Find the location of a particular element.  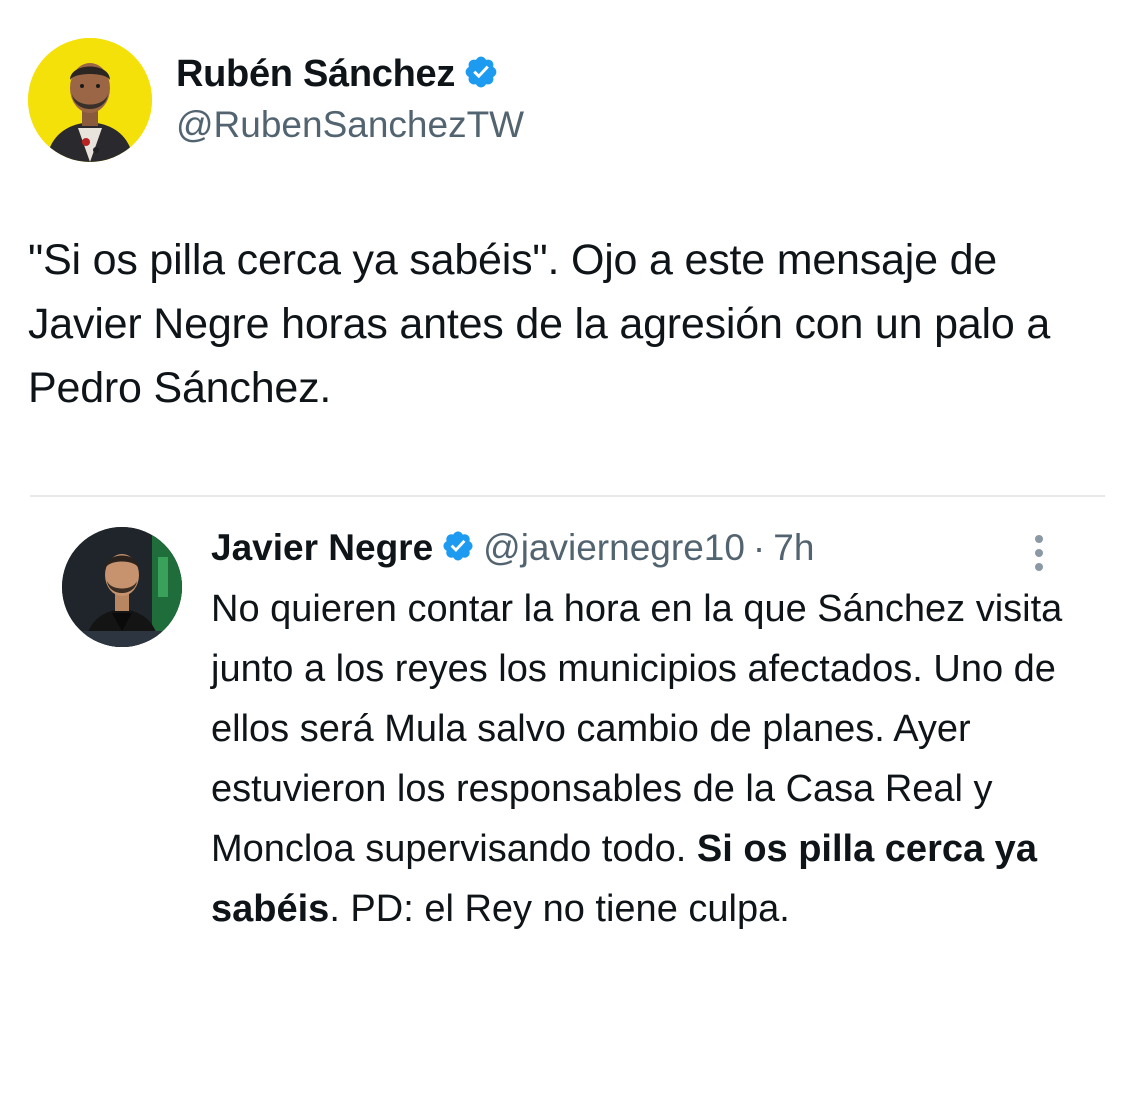

quoted-author-avatar is located at coordinates (122, 587).